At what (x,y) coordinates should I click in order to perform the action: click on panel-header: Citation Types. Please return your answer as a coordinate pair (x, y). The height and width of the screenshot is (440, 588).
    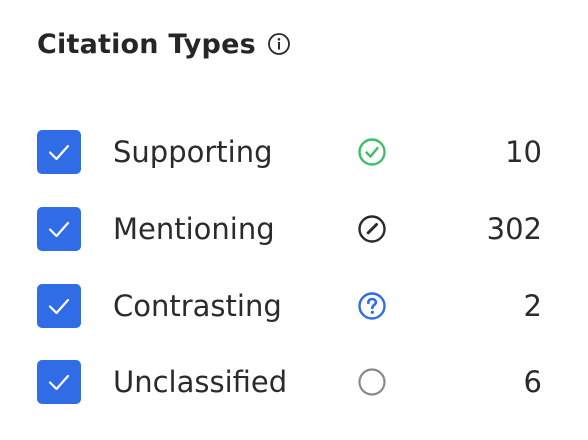
    Looking at the image, I should click on (164, 44).